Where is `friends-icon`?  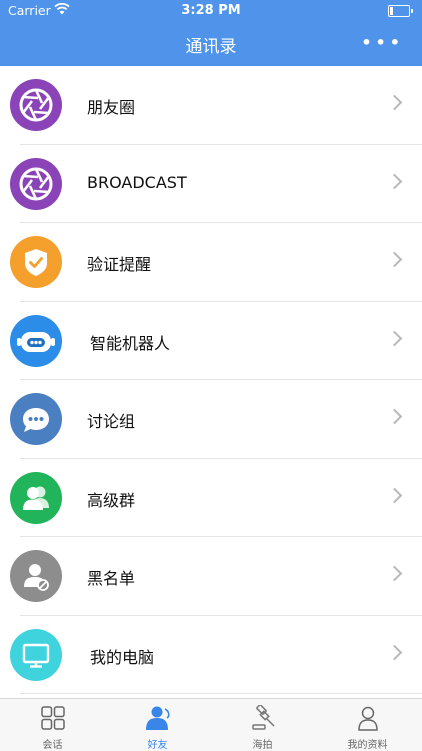
friends-icon is located at coordinates (158, 718).